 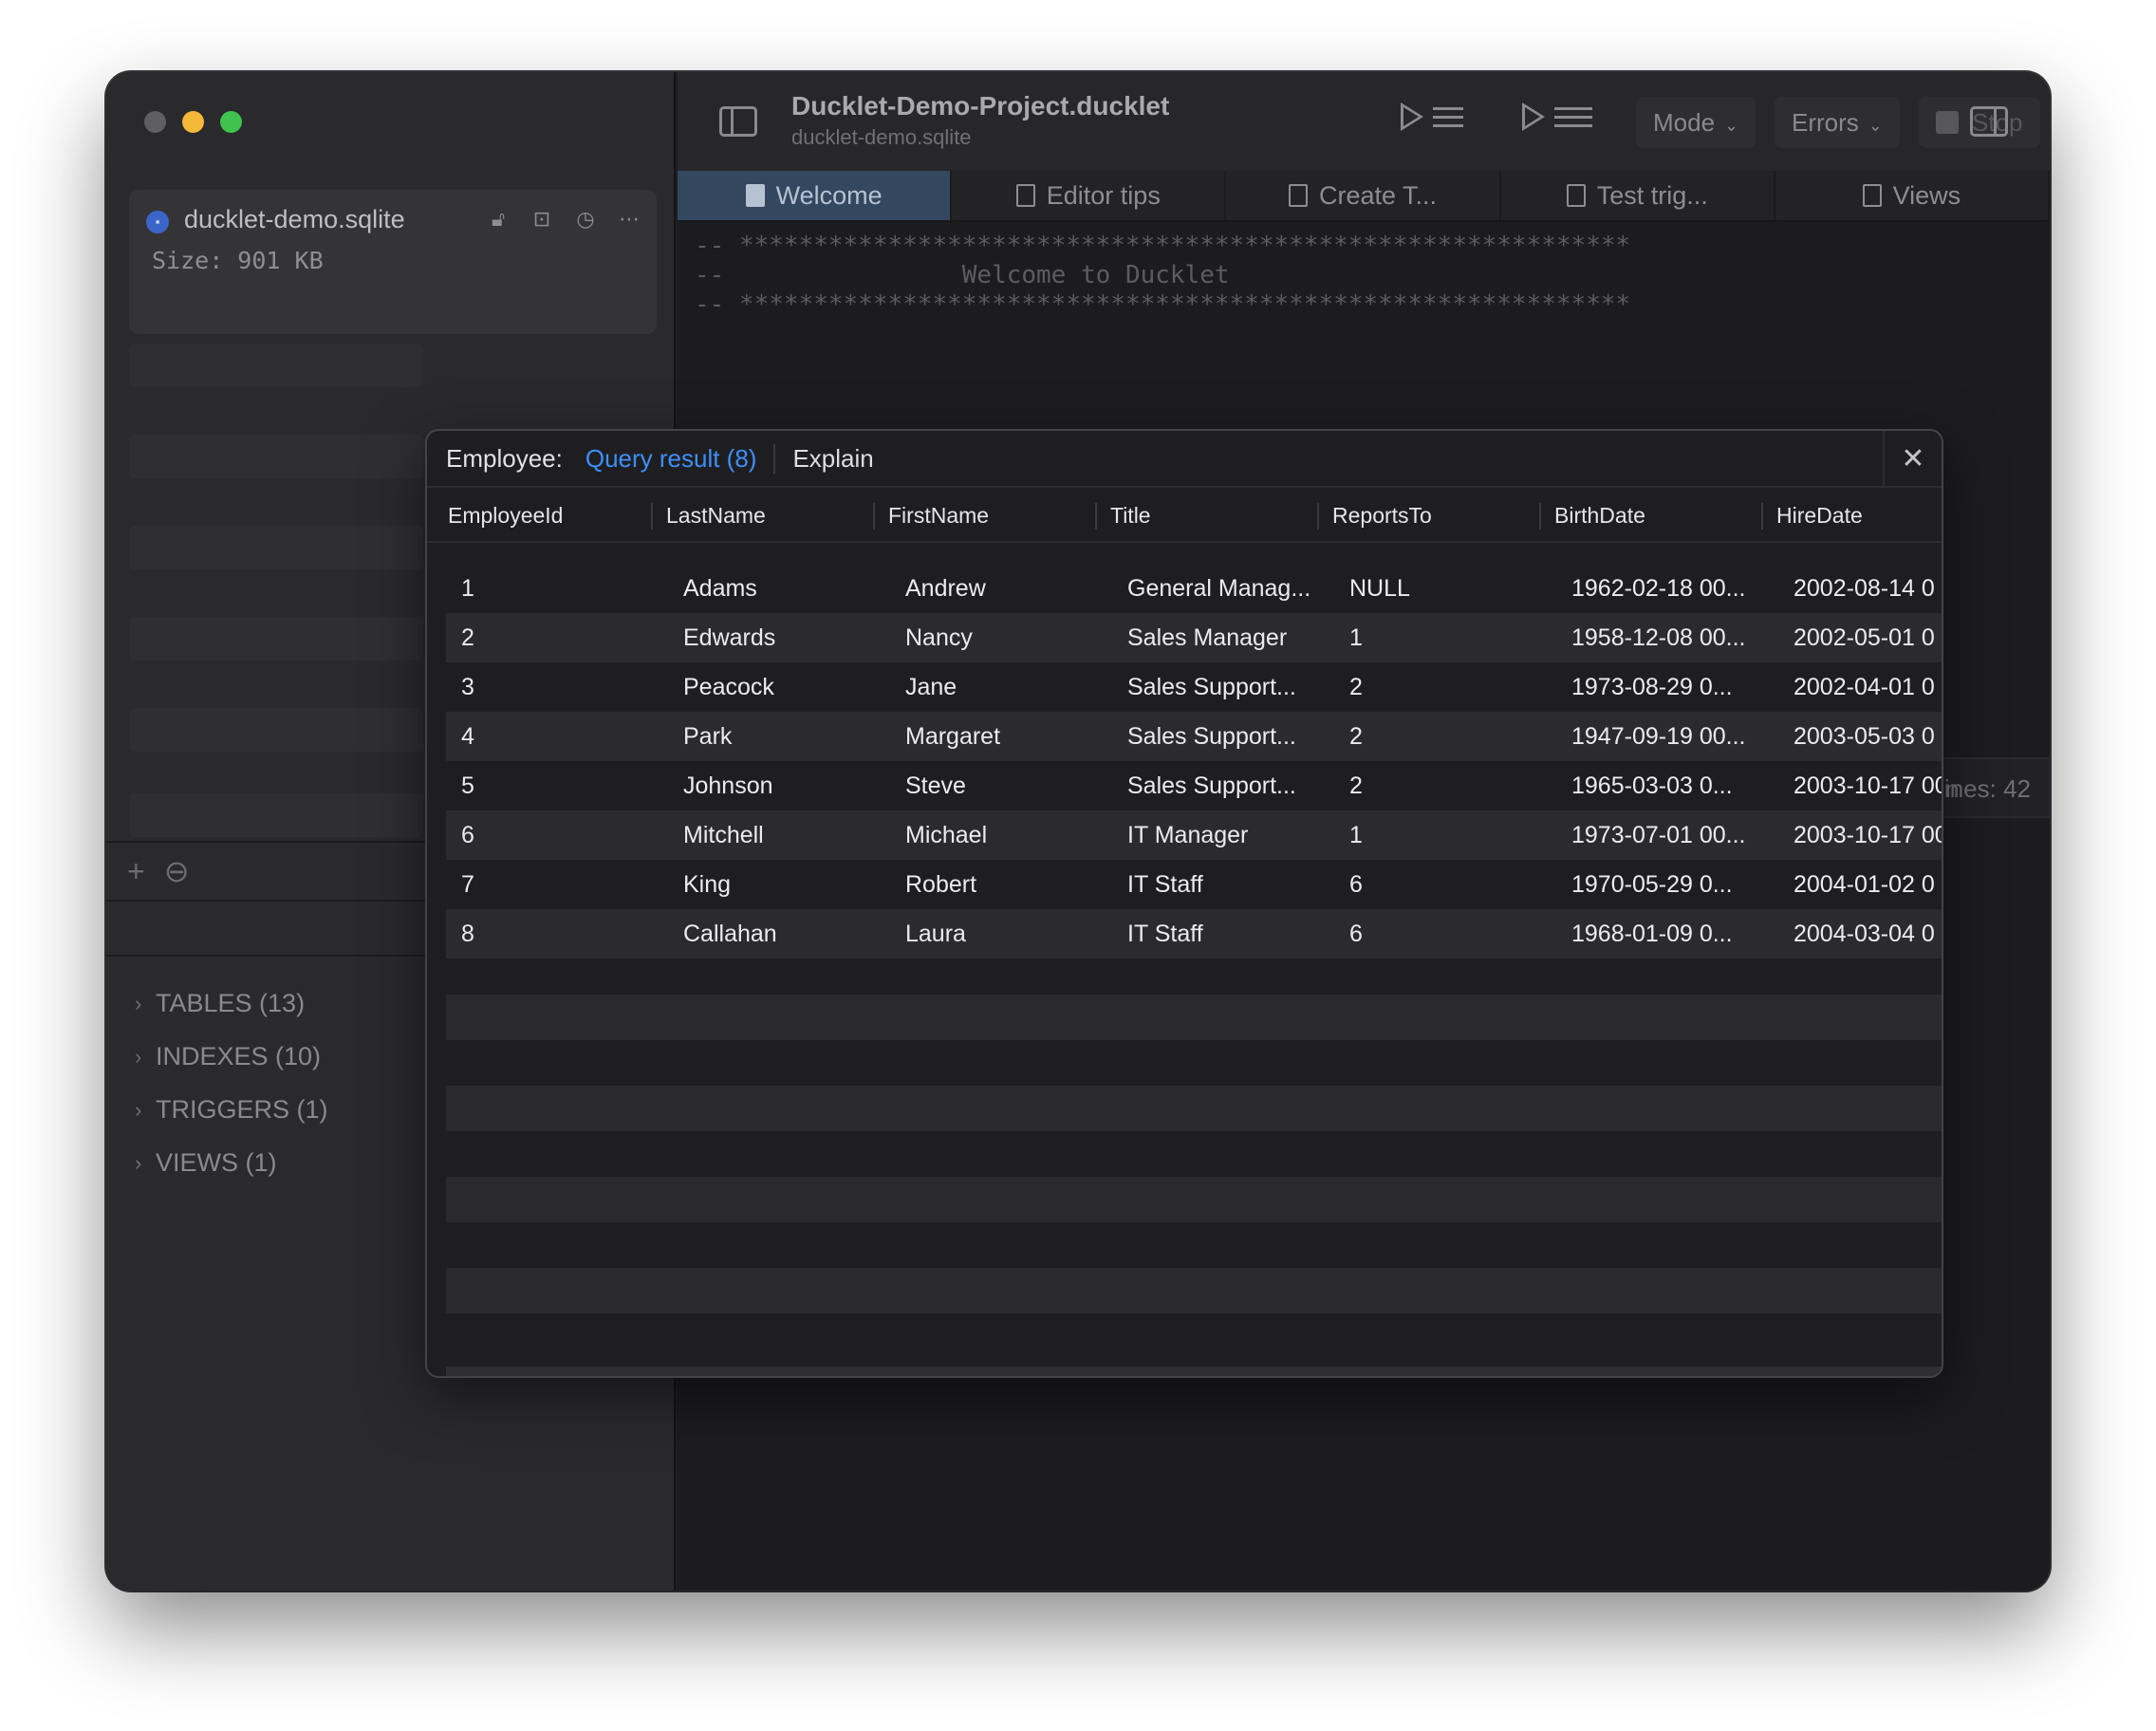 I want to click on database-tools: 🔓︎ ⊡ ◷ ⋯, so click(x=563, y=219).